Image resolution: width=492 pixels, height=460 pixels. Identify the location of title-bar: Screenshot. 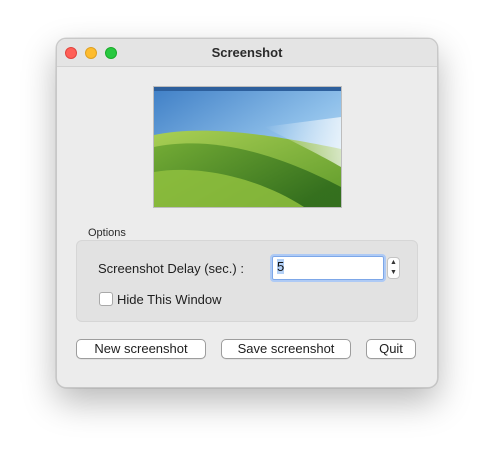
(247, 53).